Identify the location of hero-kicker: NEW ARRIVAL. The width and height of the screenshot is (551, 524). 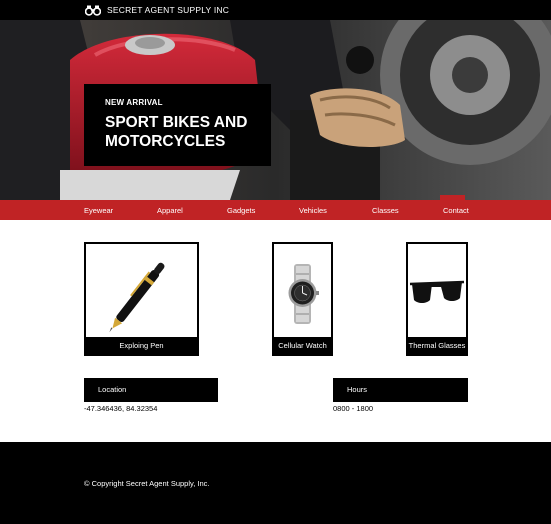
(134, 102).